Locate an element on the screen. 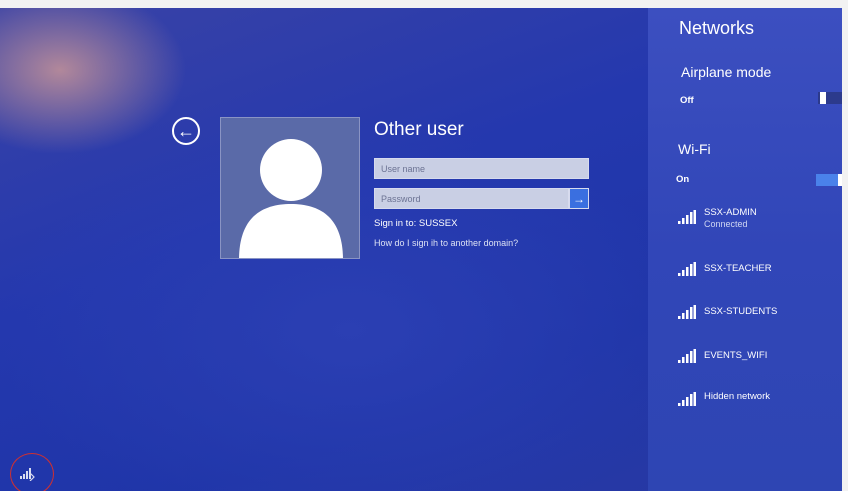  toggle-thumb is located at coordinates (823, 98).